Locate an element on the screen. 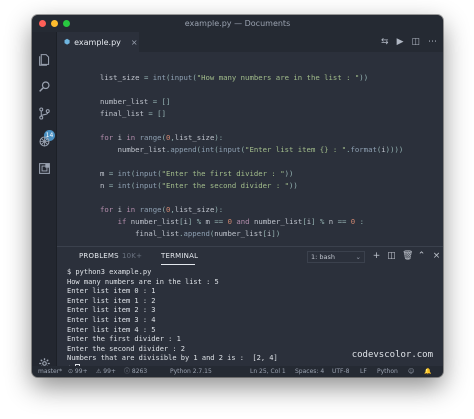 Image resolution: width=474 pixels, height=419 pixels. close-panel-icon: × is located at coordinates (436, 256).